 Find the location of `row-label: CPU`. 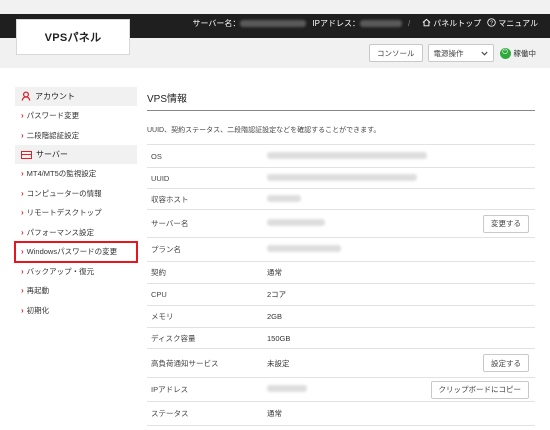

row-label: CPU is located at coordinates (159, 294).